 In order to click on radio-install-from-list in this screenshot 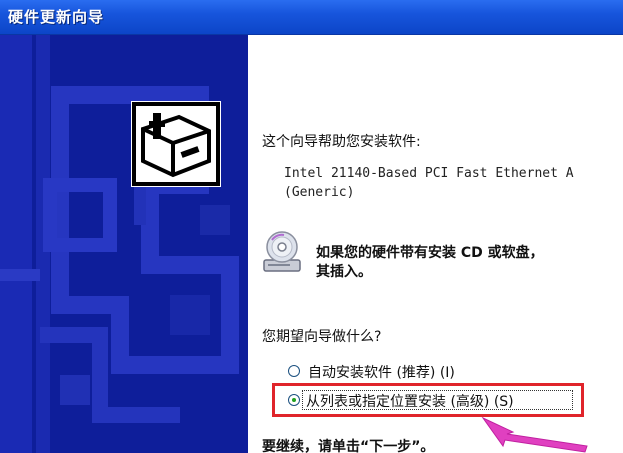, I will do `click(294, 400)`.